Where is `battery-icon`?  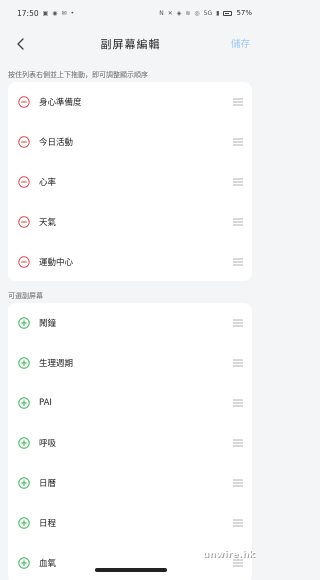 battery-icon is located at coordinates (228, 13).